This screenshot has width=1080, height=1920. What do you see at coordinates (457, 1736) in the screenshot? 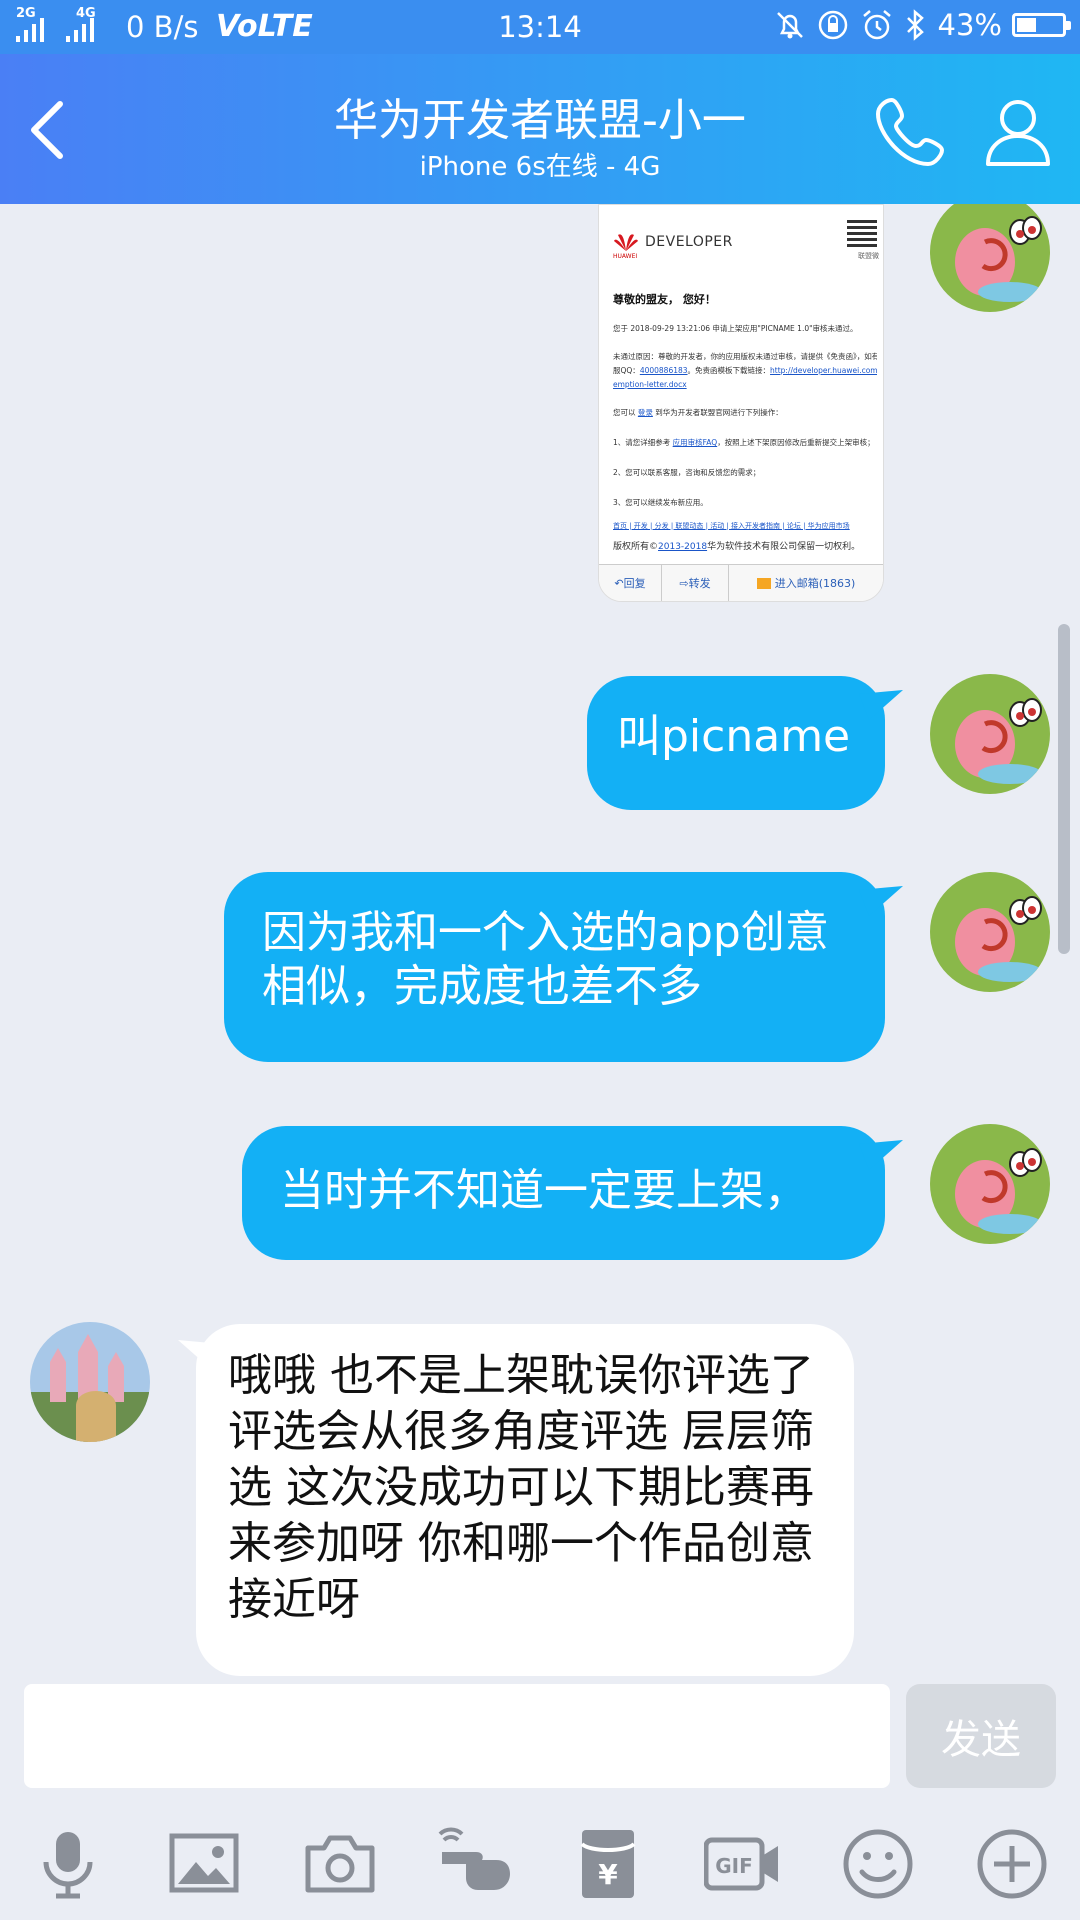
I see `message-input` at bounding box center [457, 1736].